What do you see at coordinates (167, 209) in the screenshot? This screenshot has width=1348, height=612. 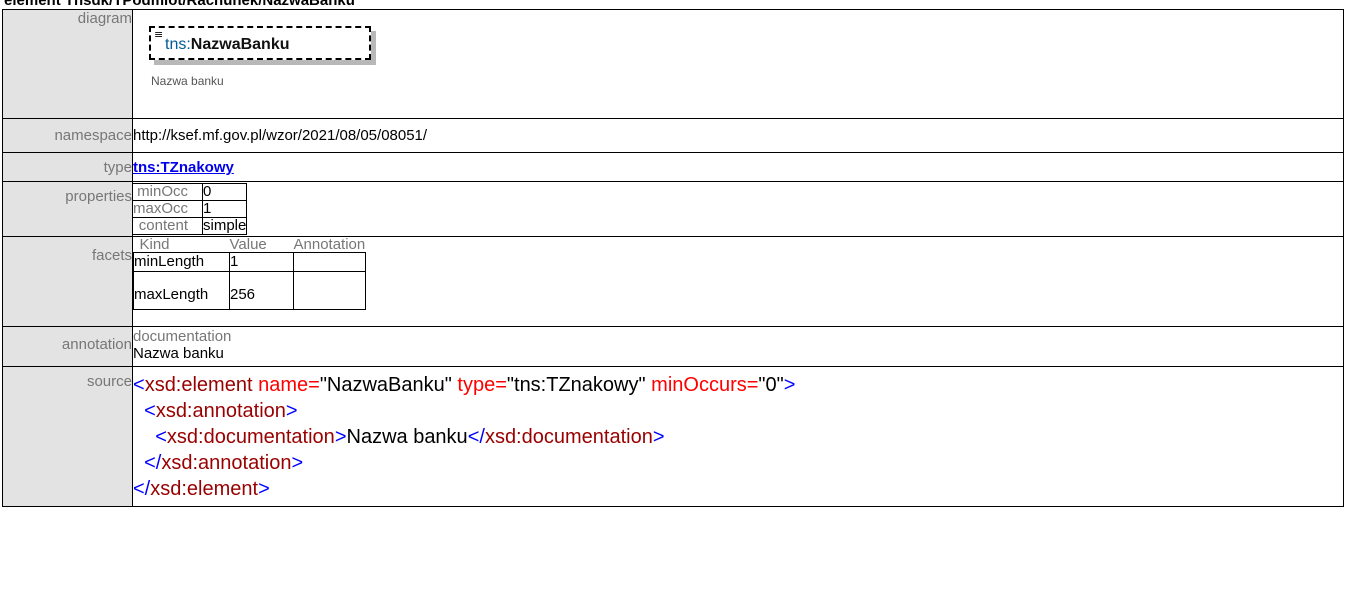 I see `property-key: maxOcc` at bounding box center [167, 209].